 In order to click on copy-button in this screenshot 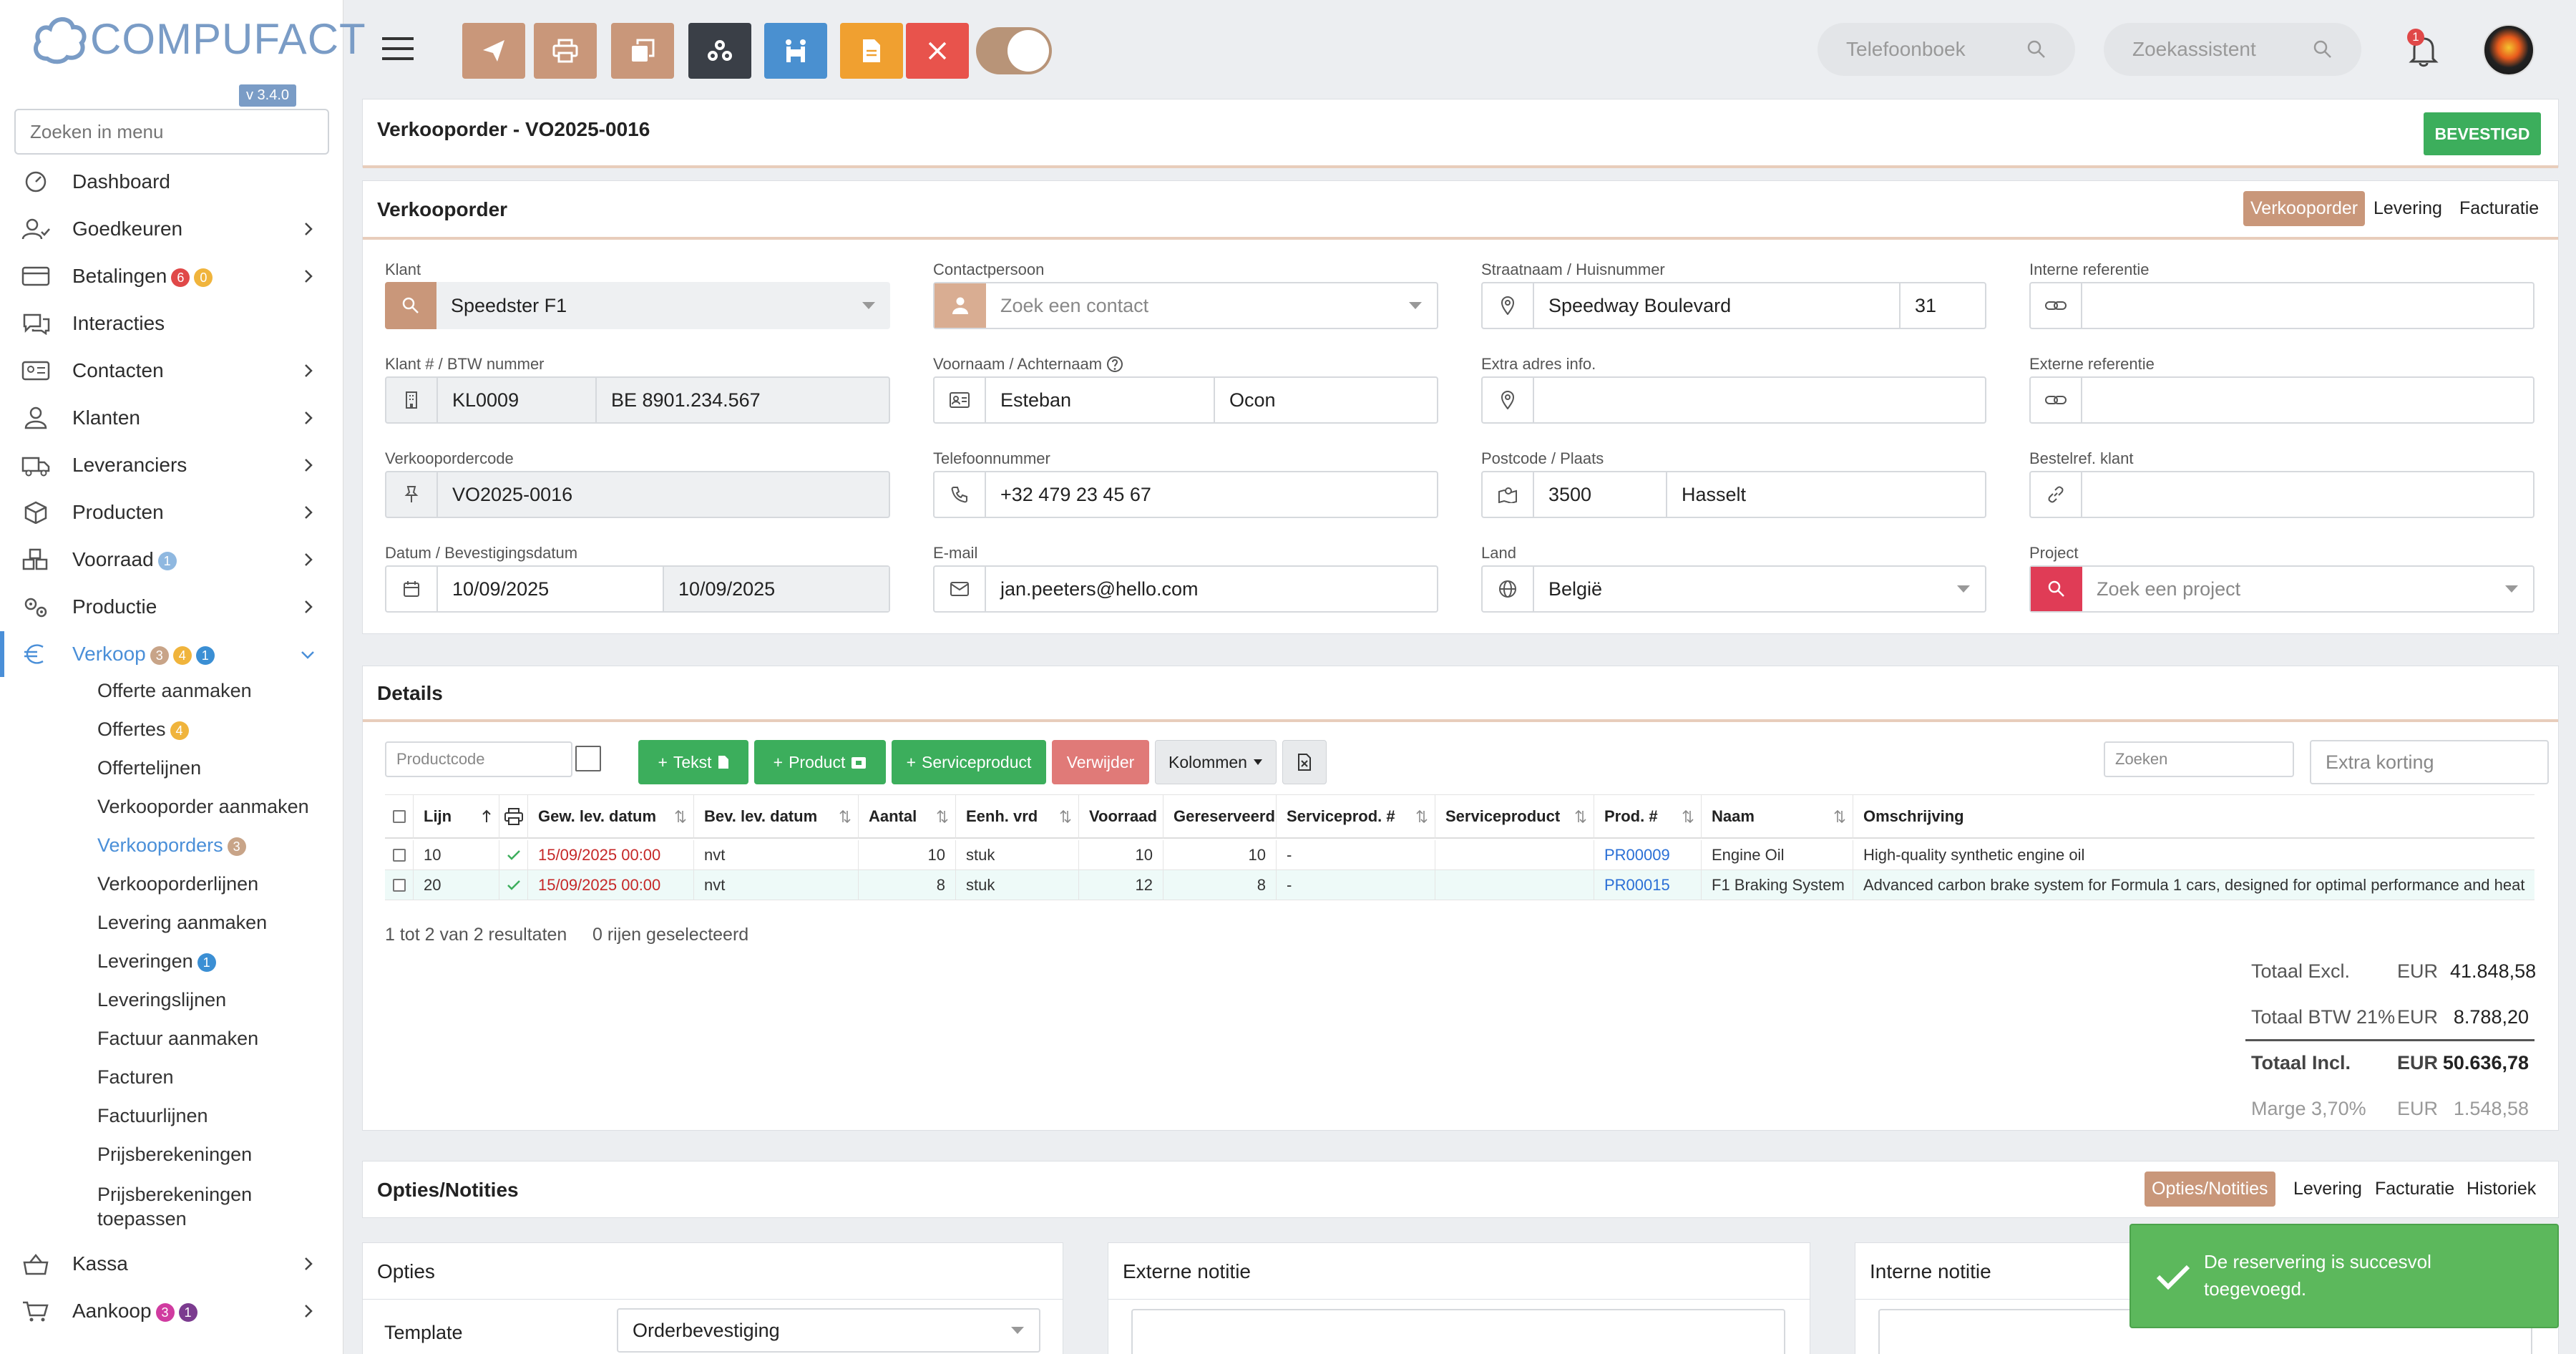, I will do `click(642, 51)`.